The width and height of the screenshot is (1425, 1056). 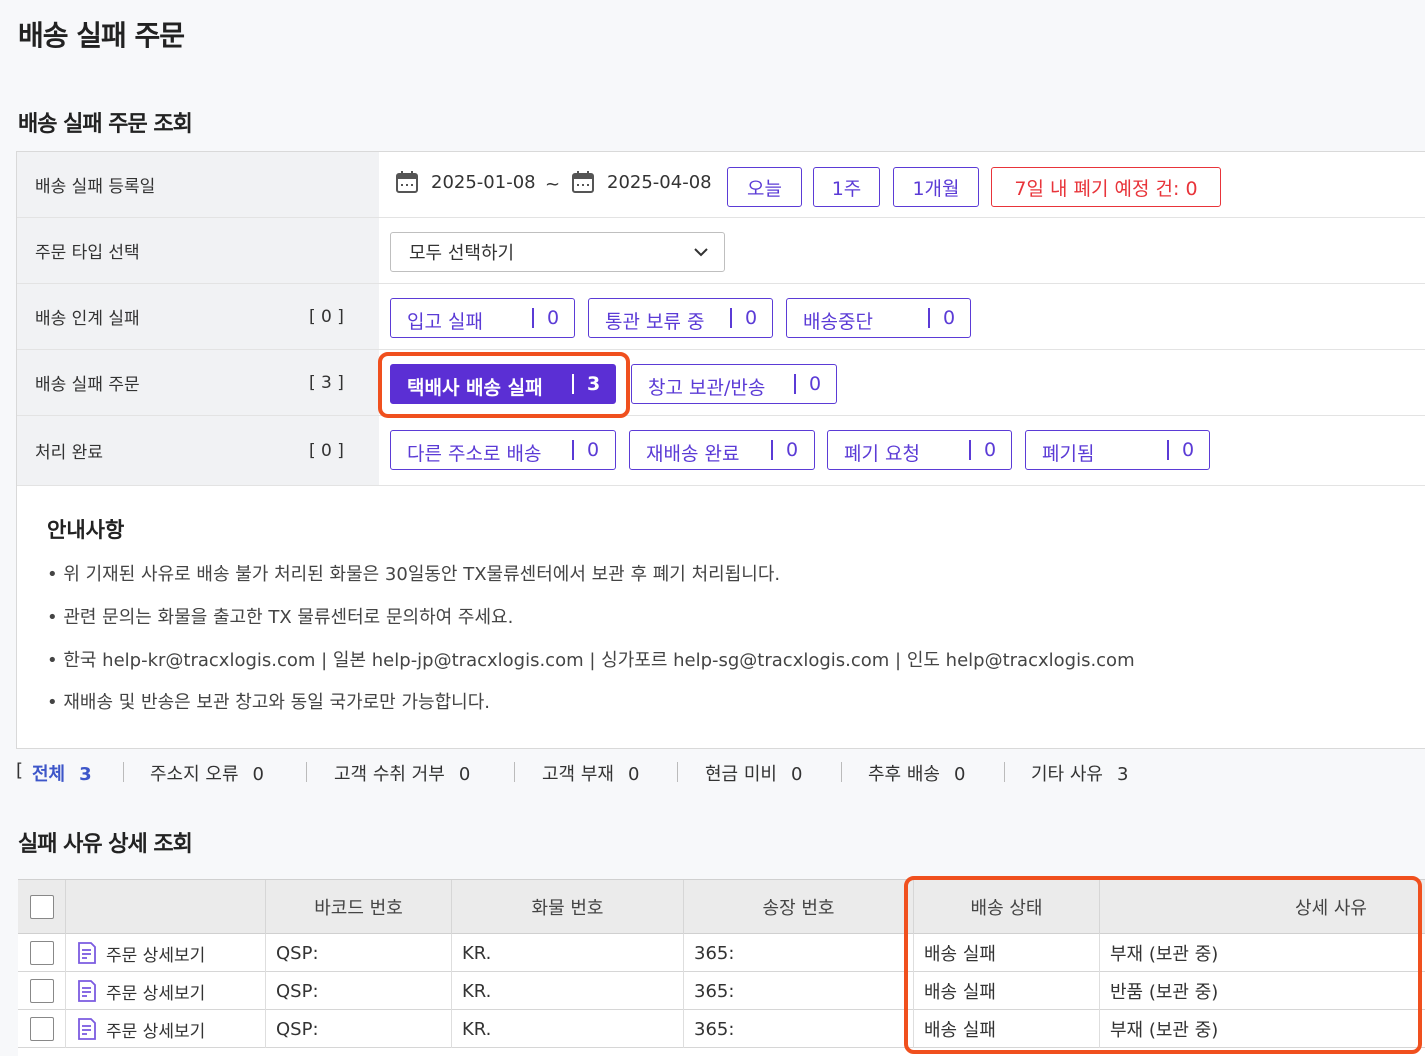 I want to click on chip-label: 폐기 요청, so click(x=882, y=454).